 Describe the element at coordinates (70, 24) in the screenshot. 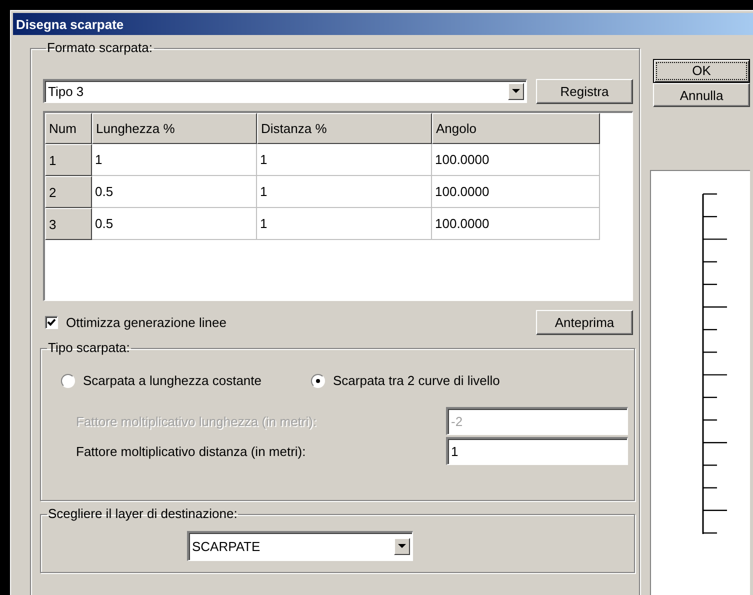

I see `window-title: Disegna scarpate` at that location.